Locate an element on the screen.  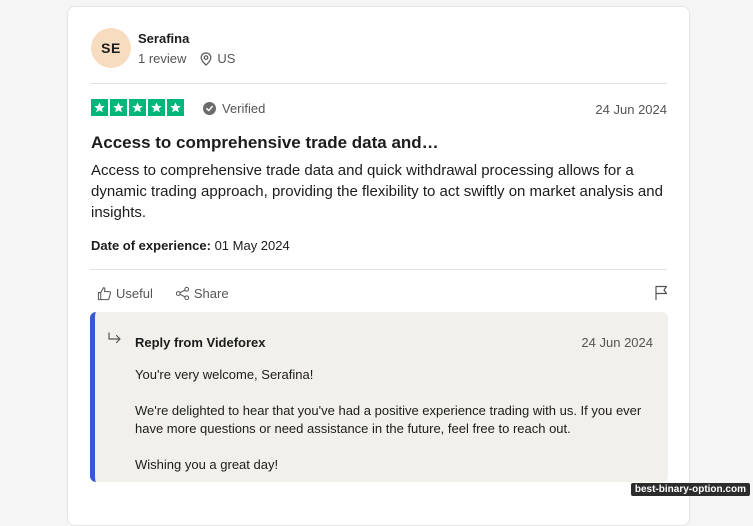
report-button is located at coordinates (661, 295).